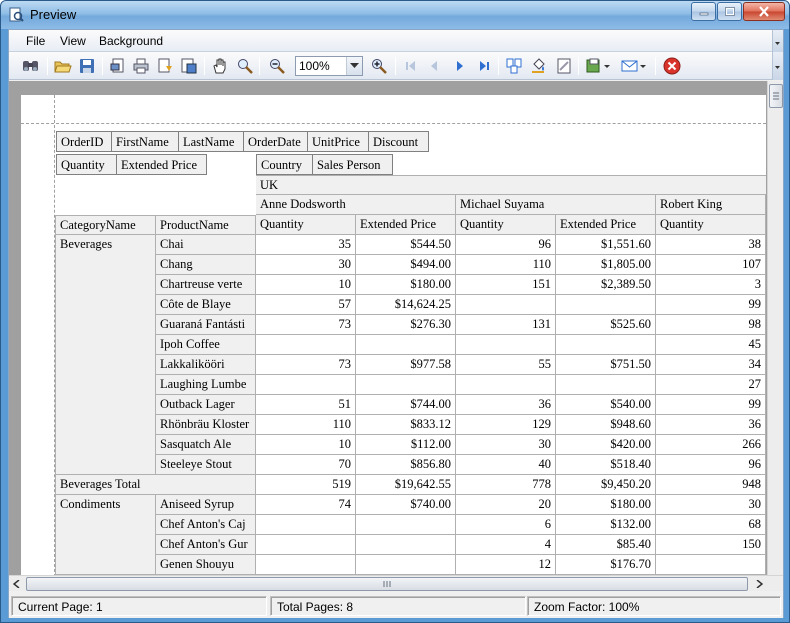  What do you see at coordinates (338, 141) in the screenshot?
I see `field-chip-unitprice: UnitPrice` at bounding box center [338, 141].